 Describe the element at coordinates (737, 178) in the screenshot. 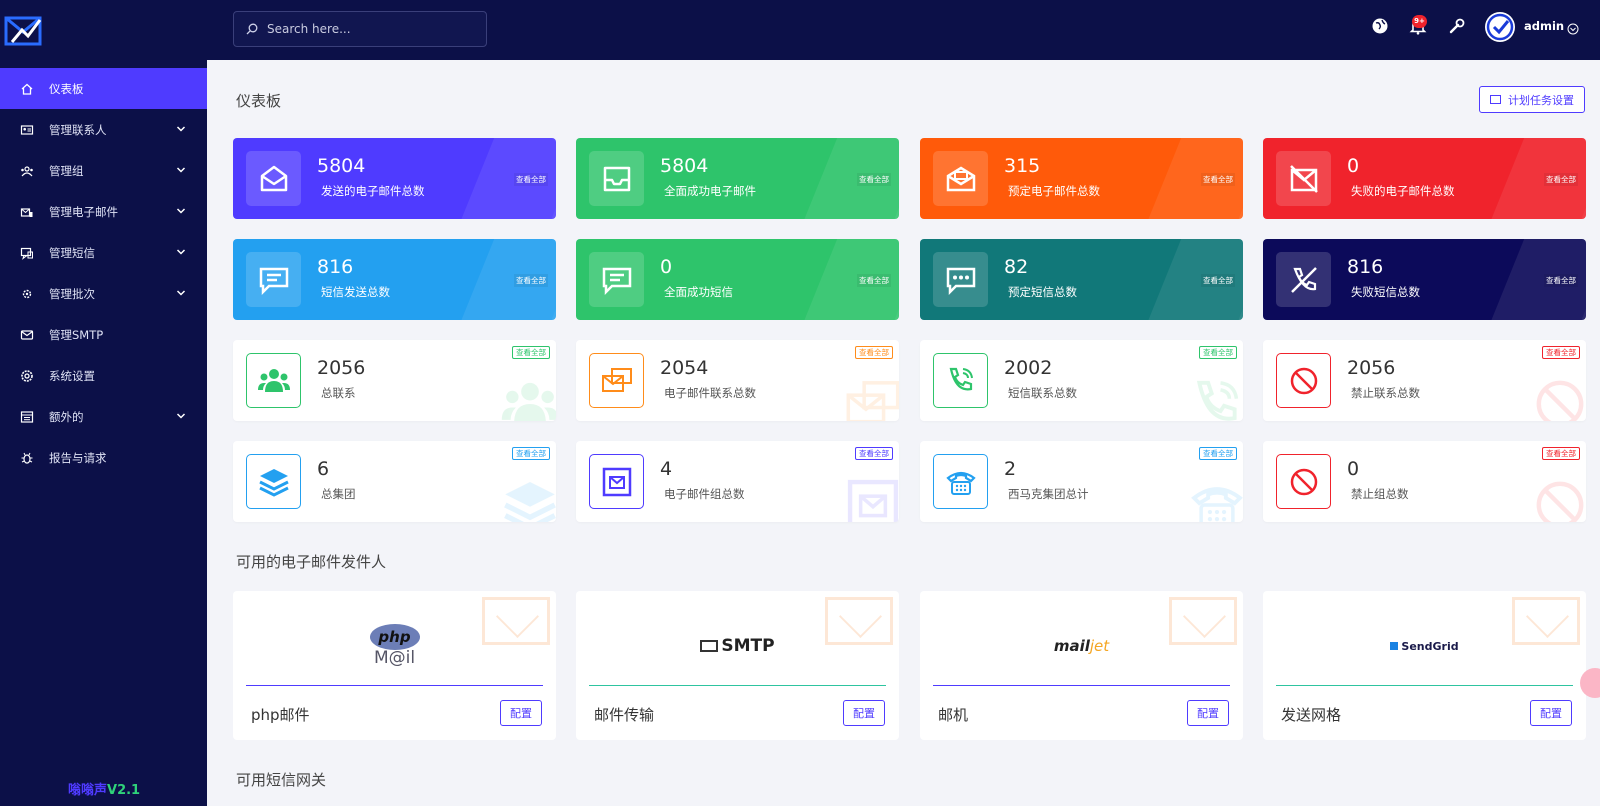

I see `stat-card: 5804 全面成功电子邮件 查看全部` at that location.